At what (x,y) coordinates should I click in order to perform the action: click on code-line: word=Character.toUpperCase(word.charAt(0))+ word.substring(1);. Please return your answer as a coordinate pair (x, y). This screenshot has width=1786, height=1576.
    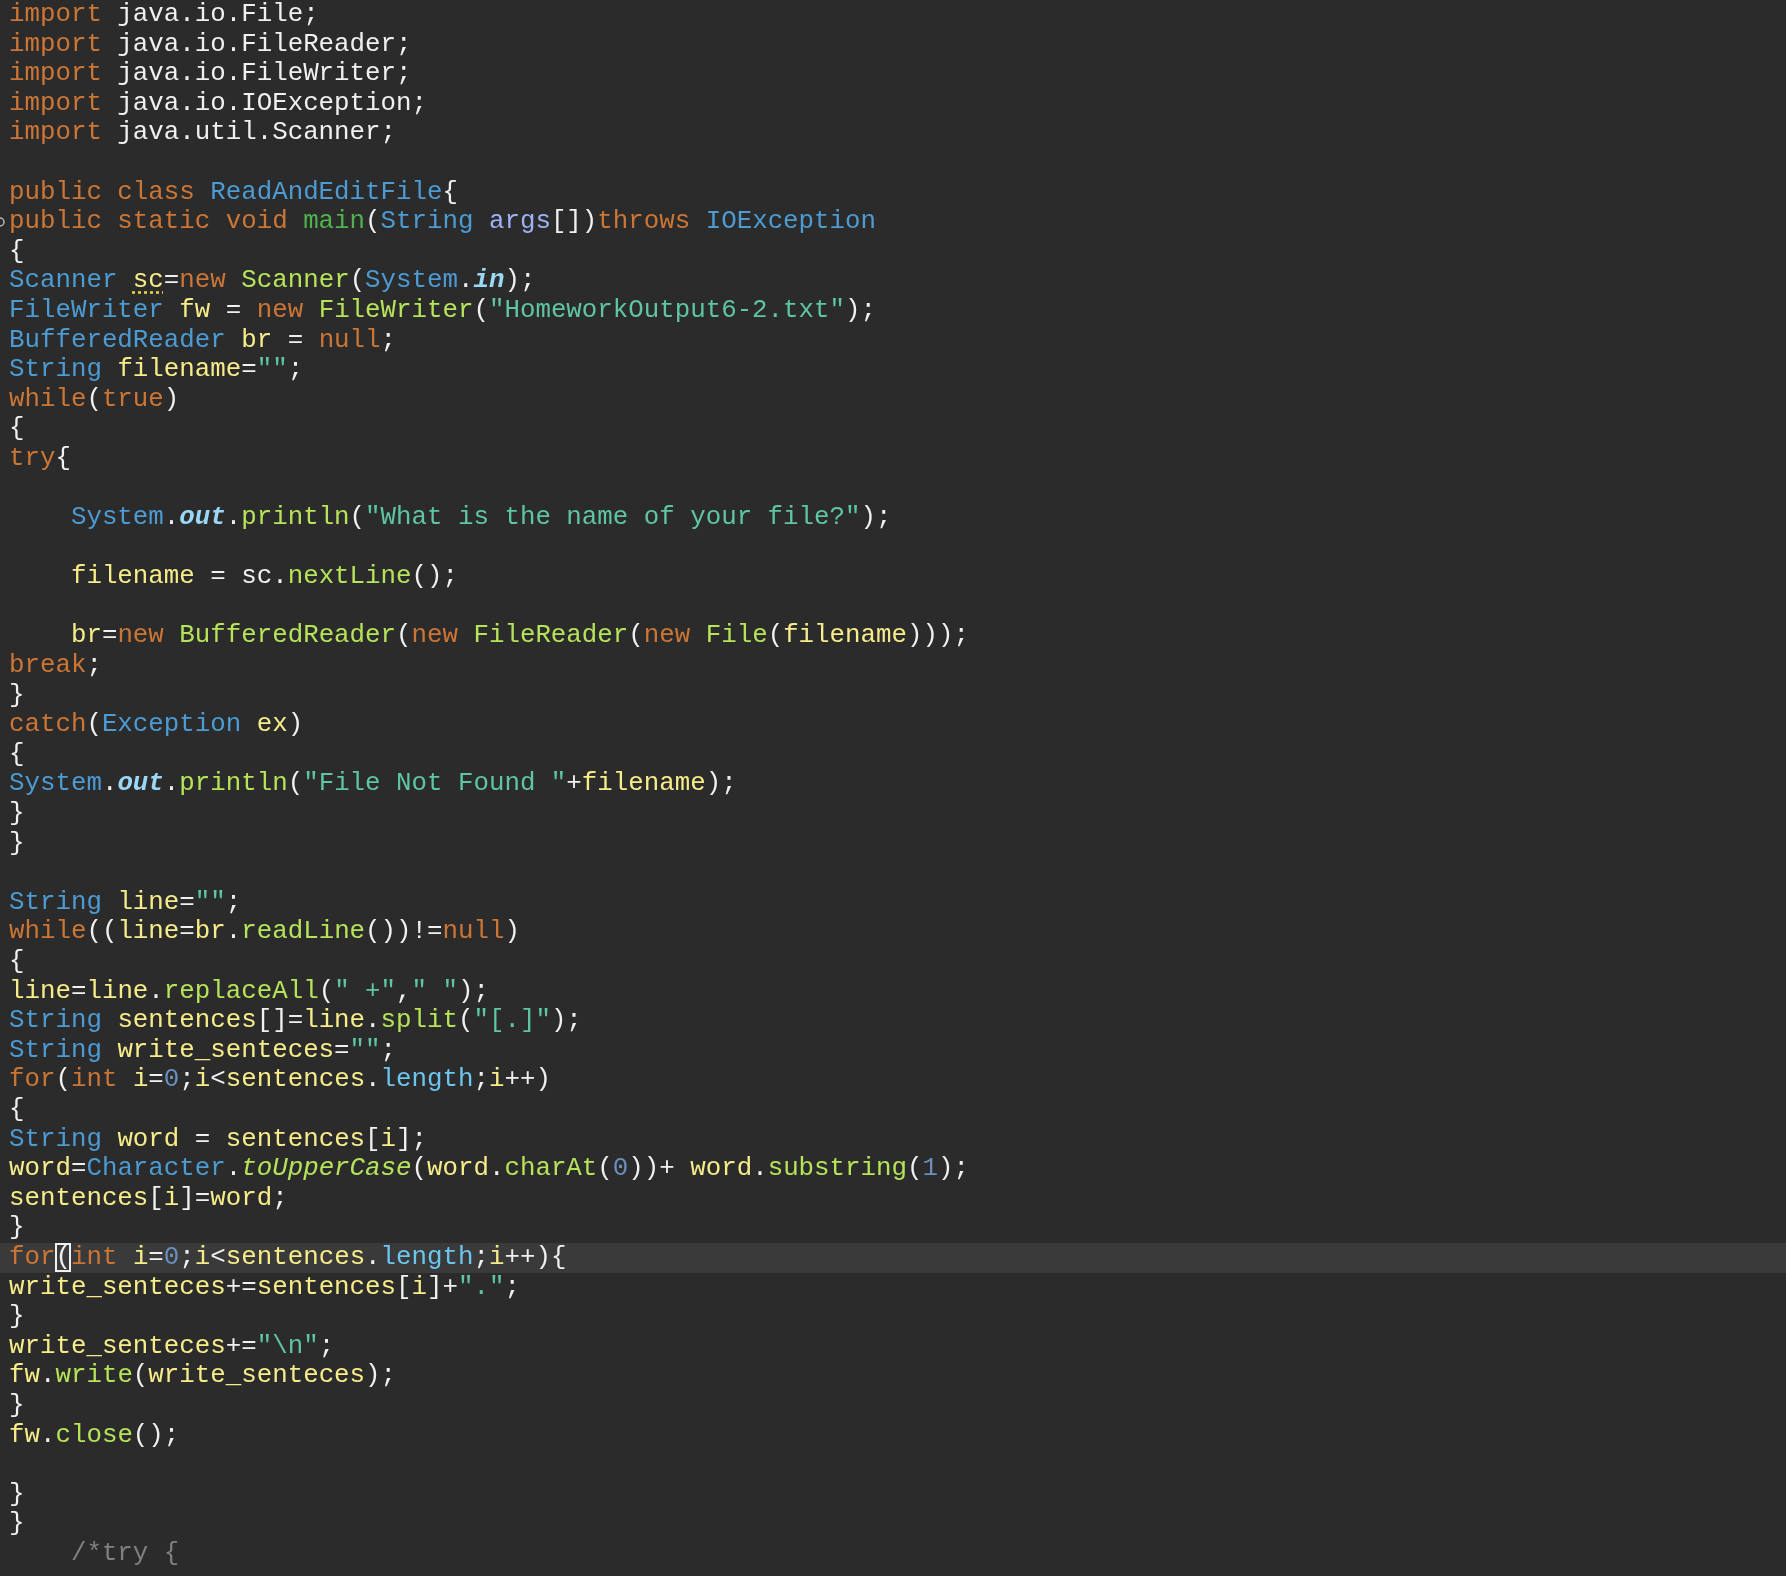
    Looking at the image, I should click on (489, 1169).